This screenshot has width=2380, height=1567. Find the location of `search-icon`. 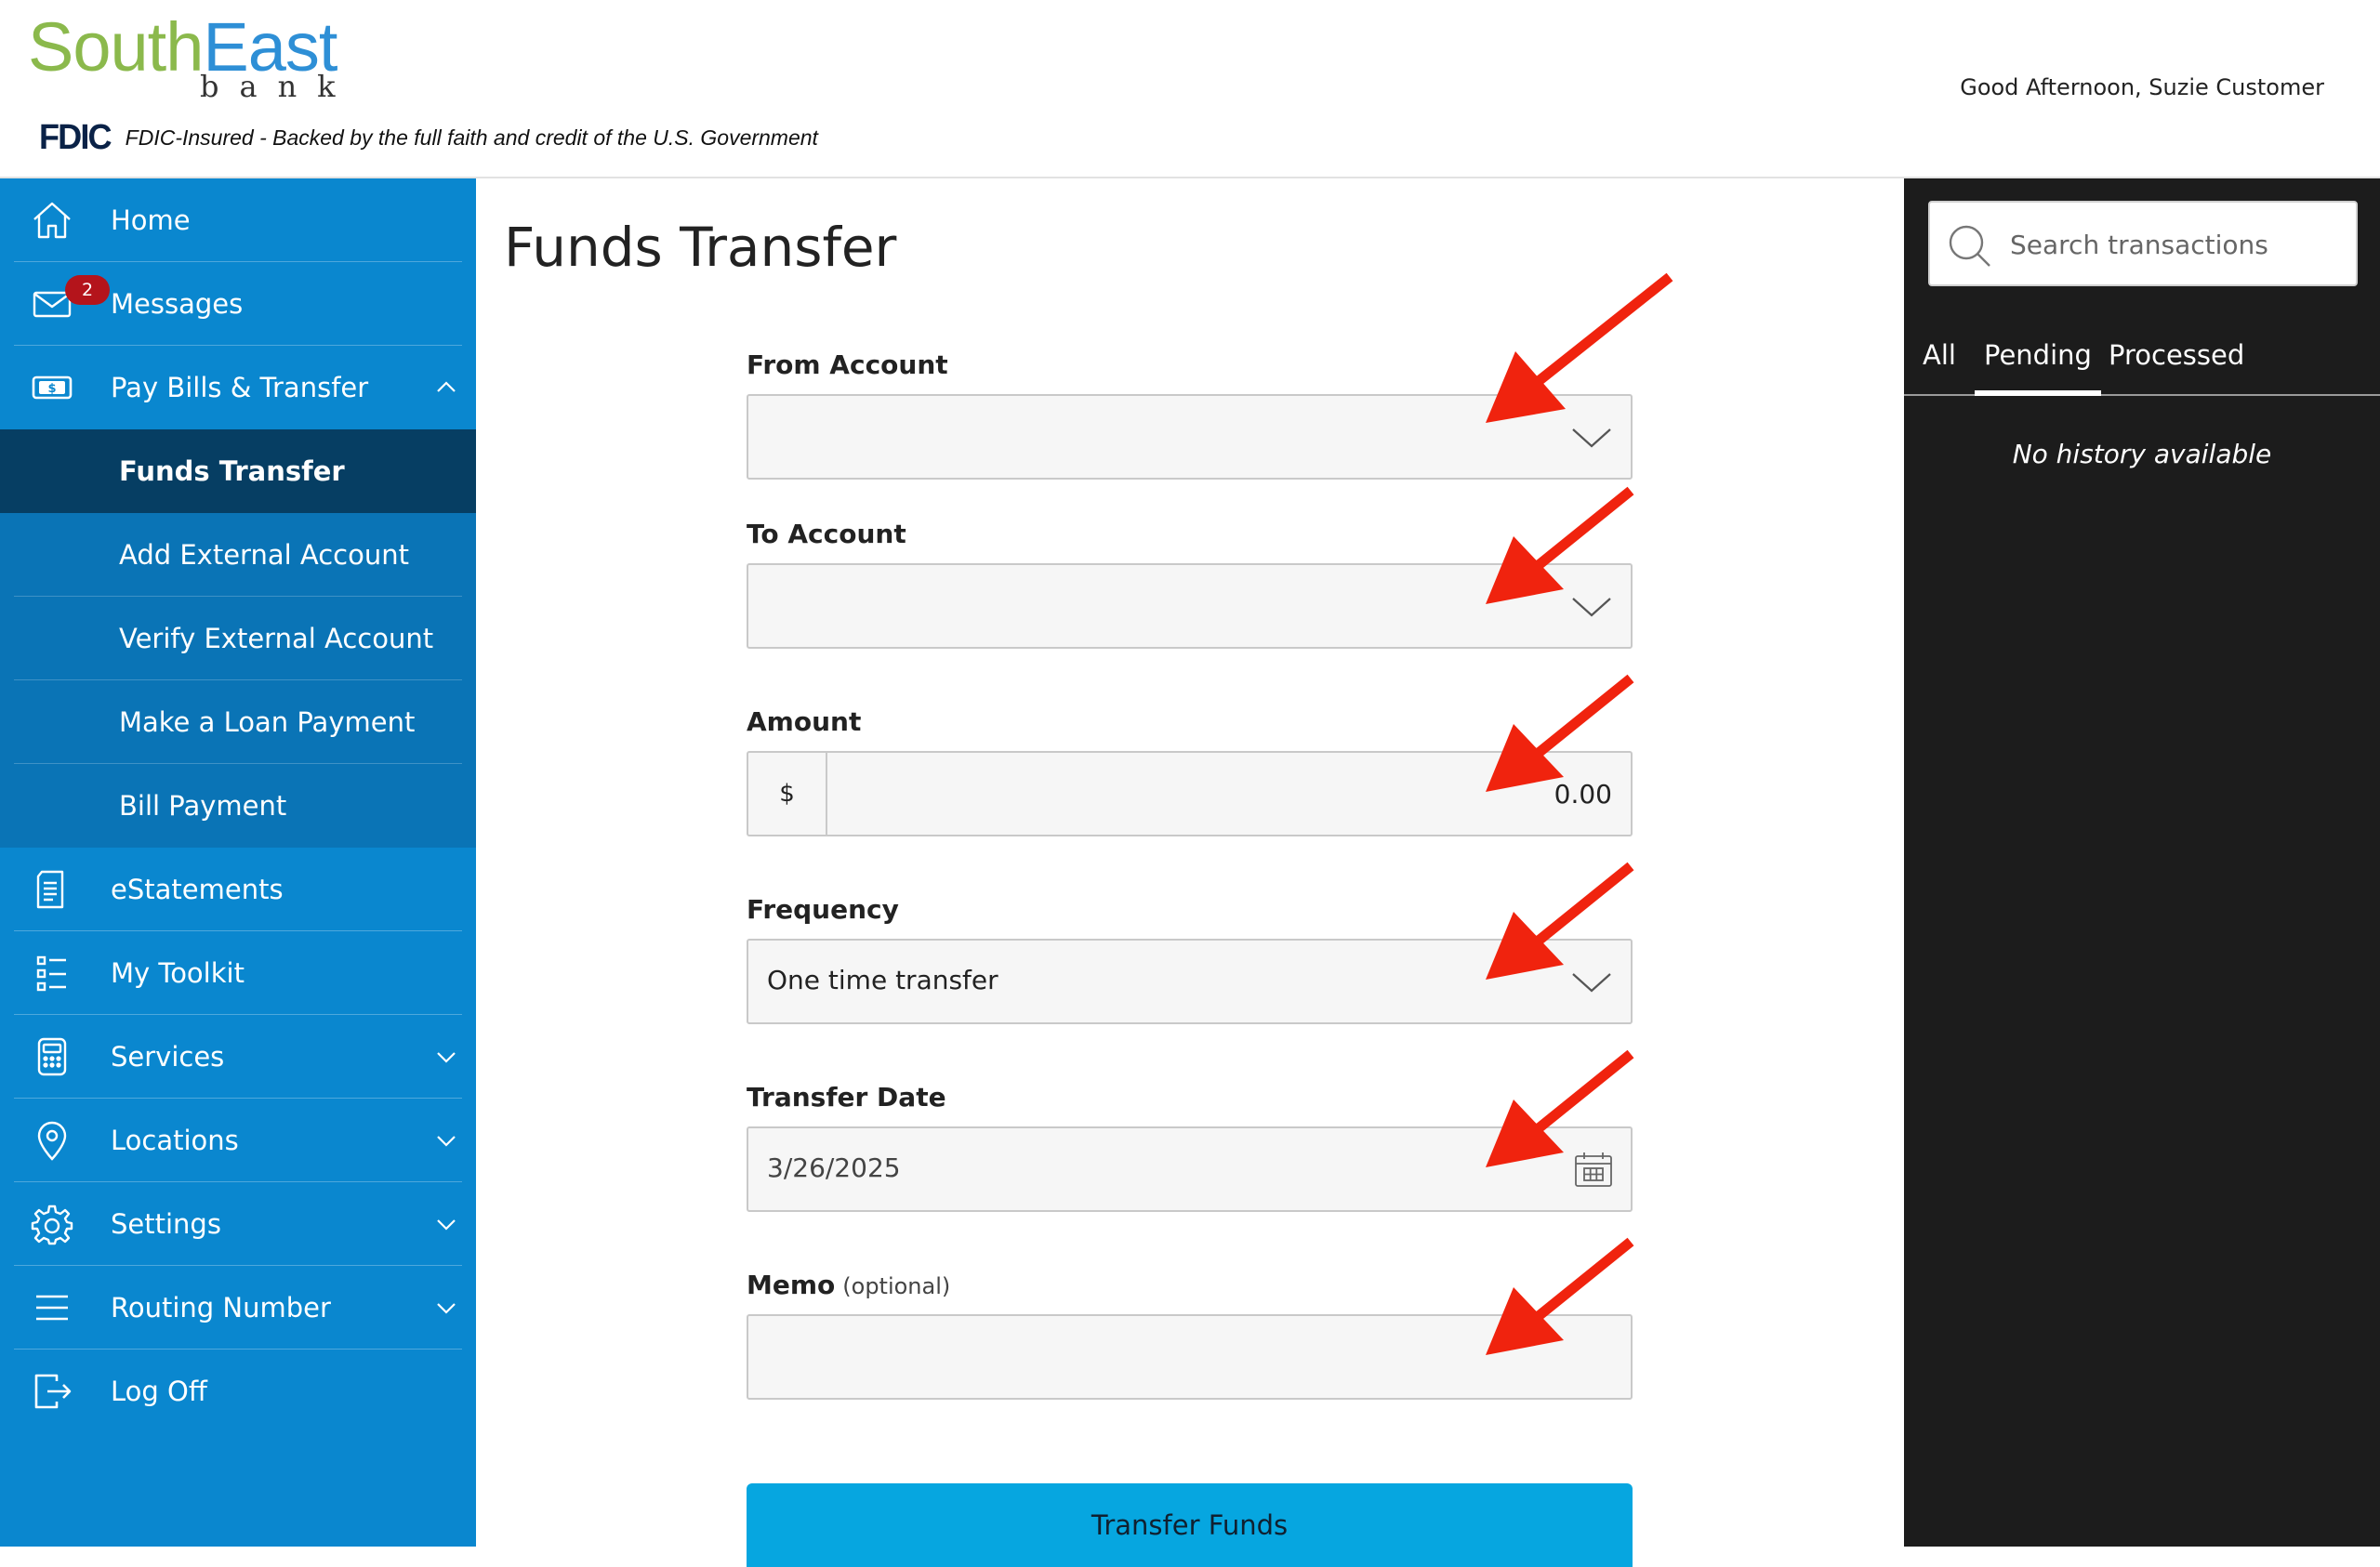

search-icon is located at coordinates (1969, 246).